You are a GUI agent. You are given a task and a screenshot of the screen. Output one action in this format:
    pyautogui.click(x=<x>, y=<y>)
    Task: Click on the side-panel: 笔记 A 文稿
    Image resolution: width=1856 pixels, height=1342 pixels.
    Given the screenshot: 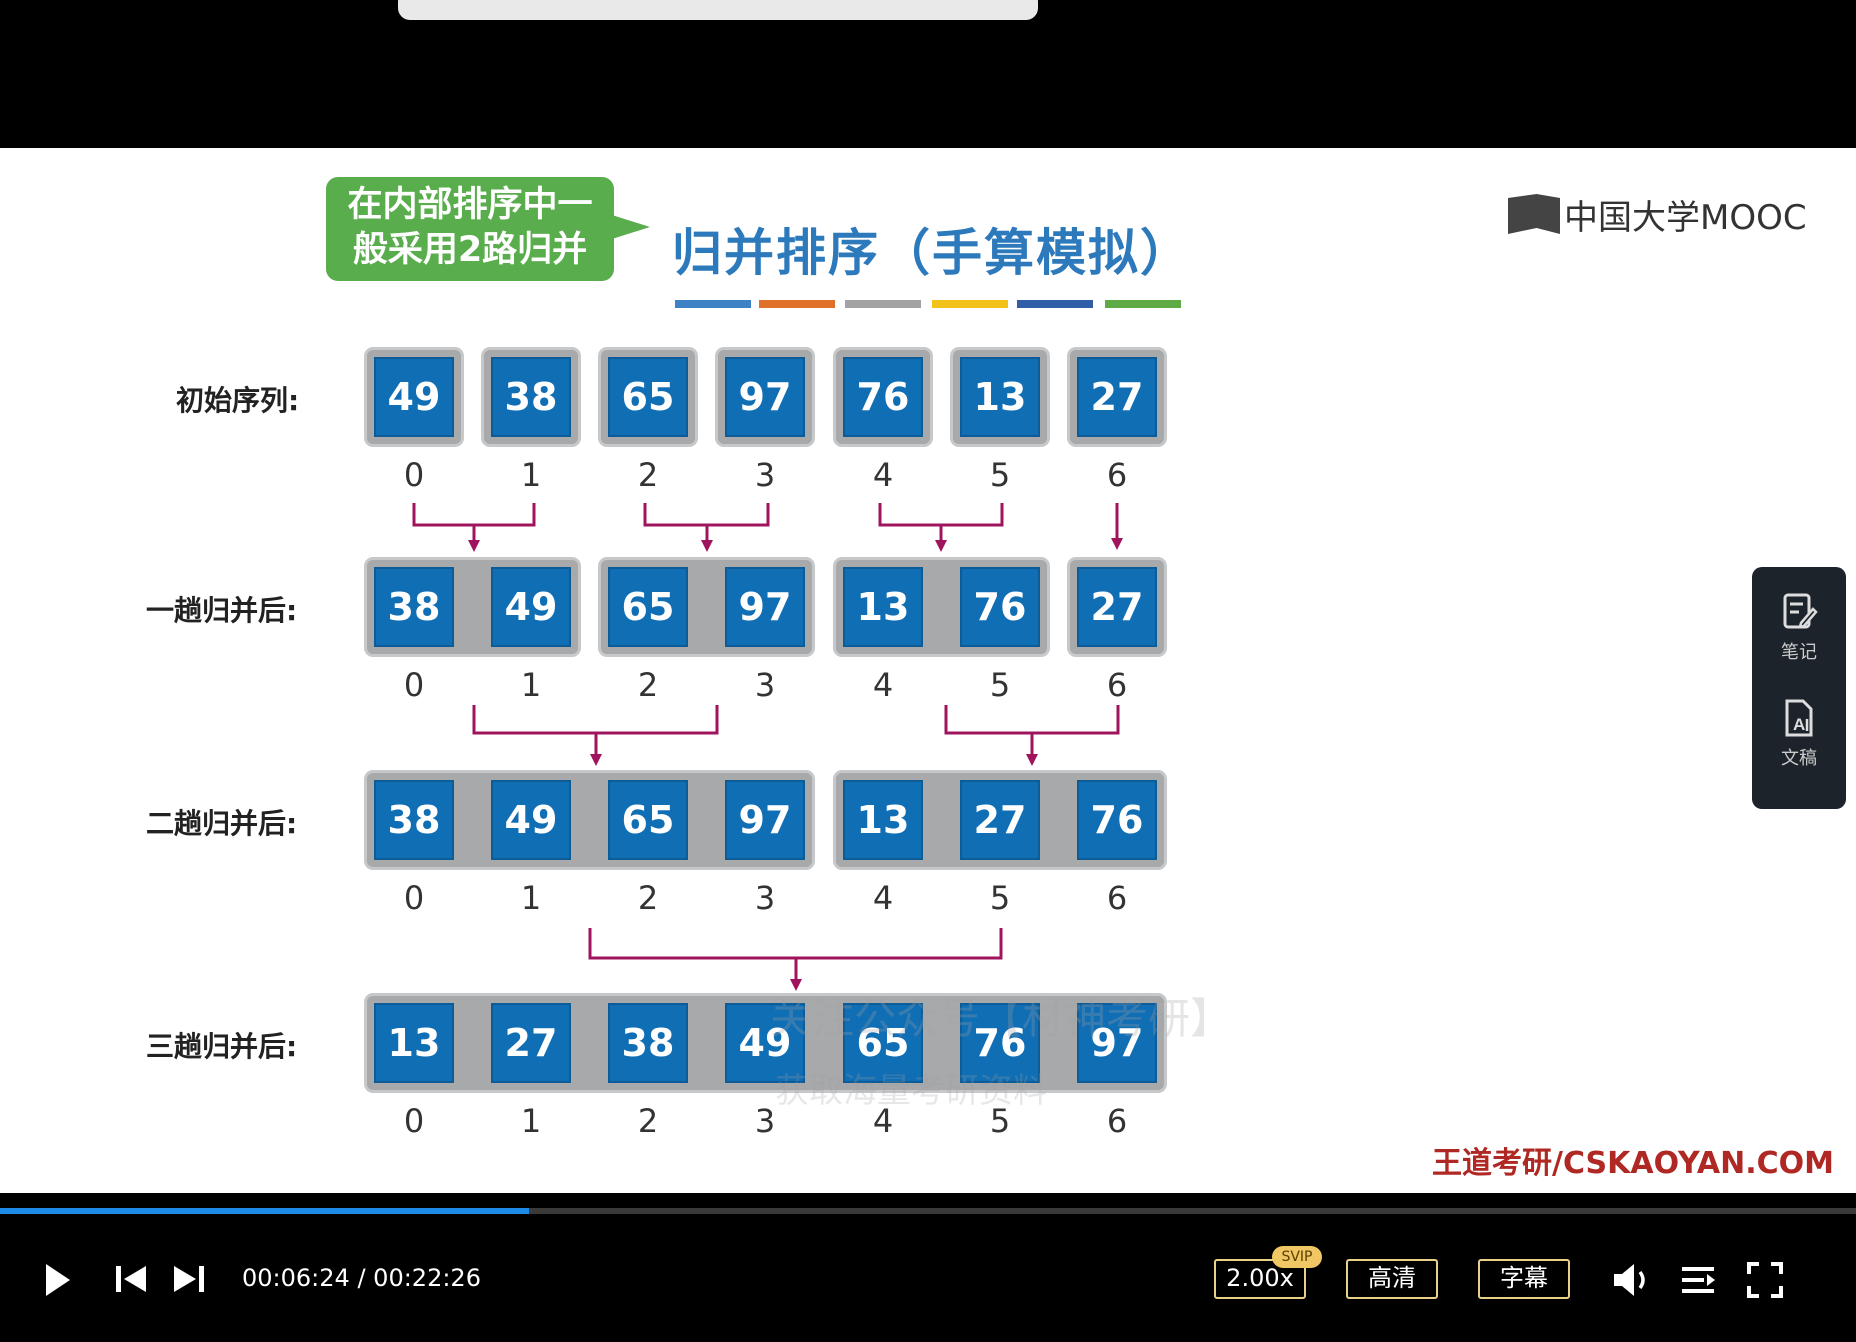 What is the action you would take?
    pyautogui.click(x=1799, y=688)
    